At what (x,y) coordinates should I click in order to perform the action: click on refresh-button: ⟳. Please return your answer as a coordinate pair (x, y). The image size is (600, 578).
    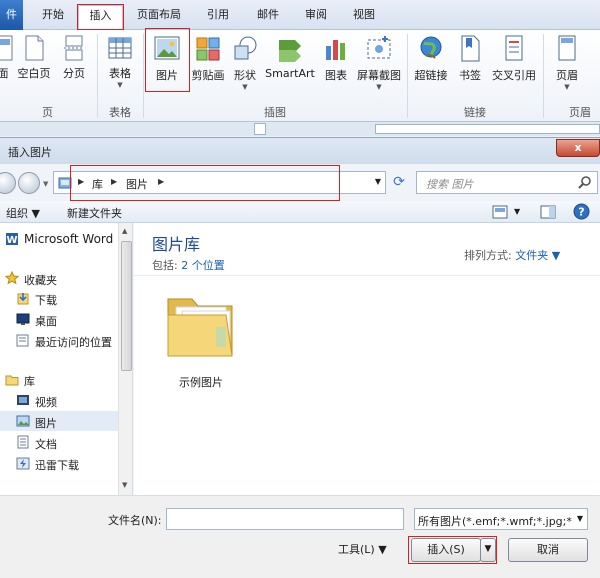
    Looking at the image, I should click on (399, 182).